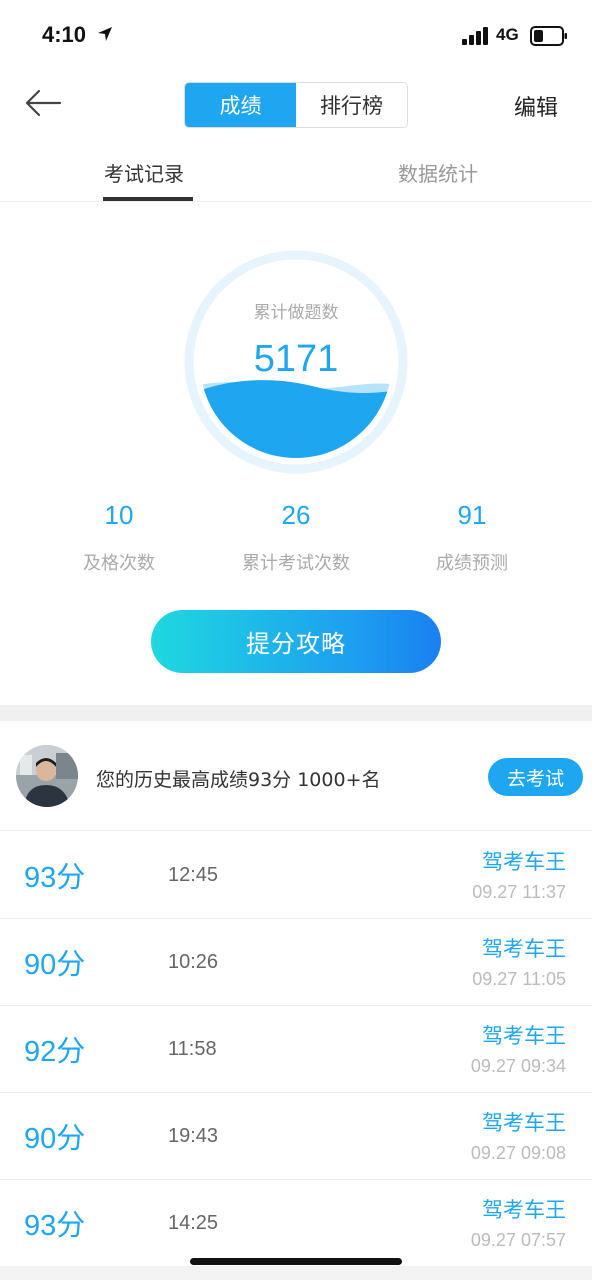  I want to click on gauge-value: 5171, so click(296, 359).